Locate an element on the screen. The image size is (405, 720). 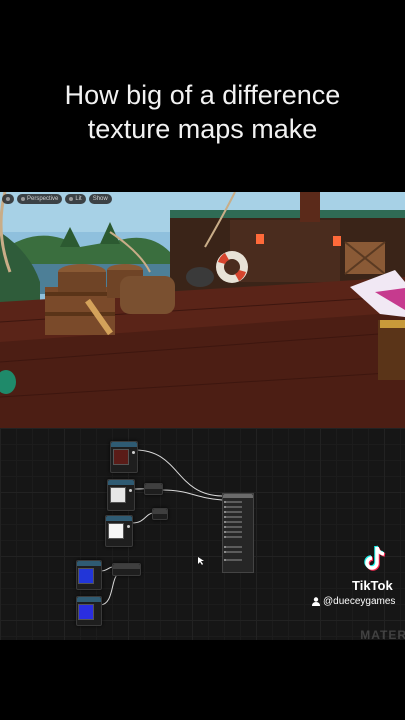
lit-mode-button: Lit is located at coordinates (75, 199).